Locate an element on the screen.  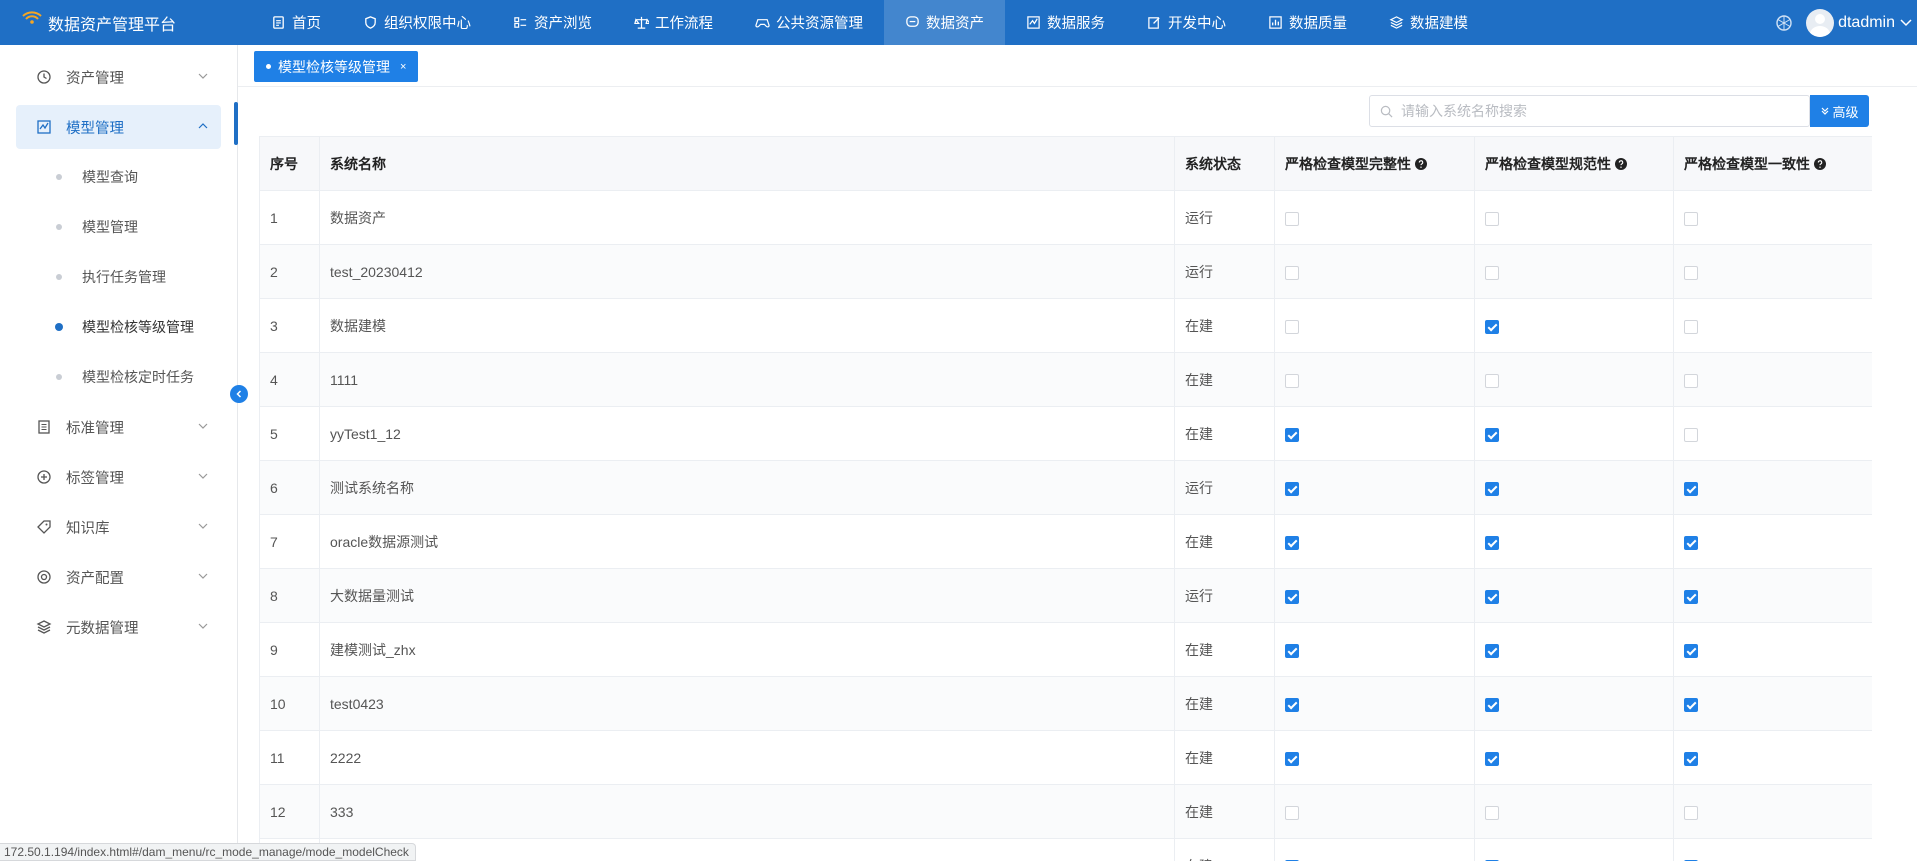
col-header-standard: 严格检查模型规范性 is located at coordinates (1574, 163).